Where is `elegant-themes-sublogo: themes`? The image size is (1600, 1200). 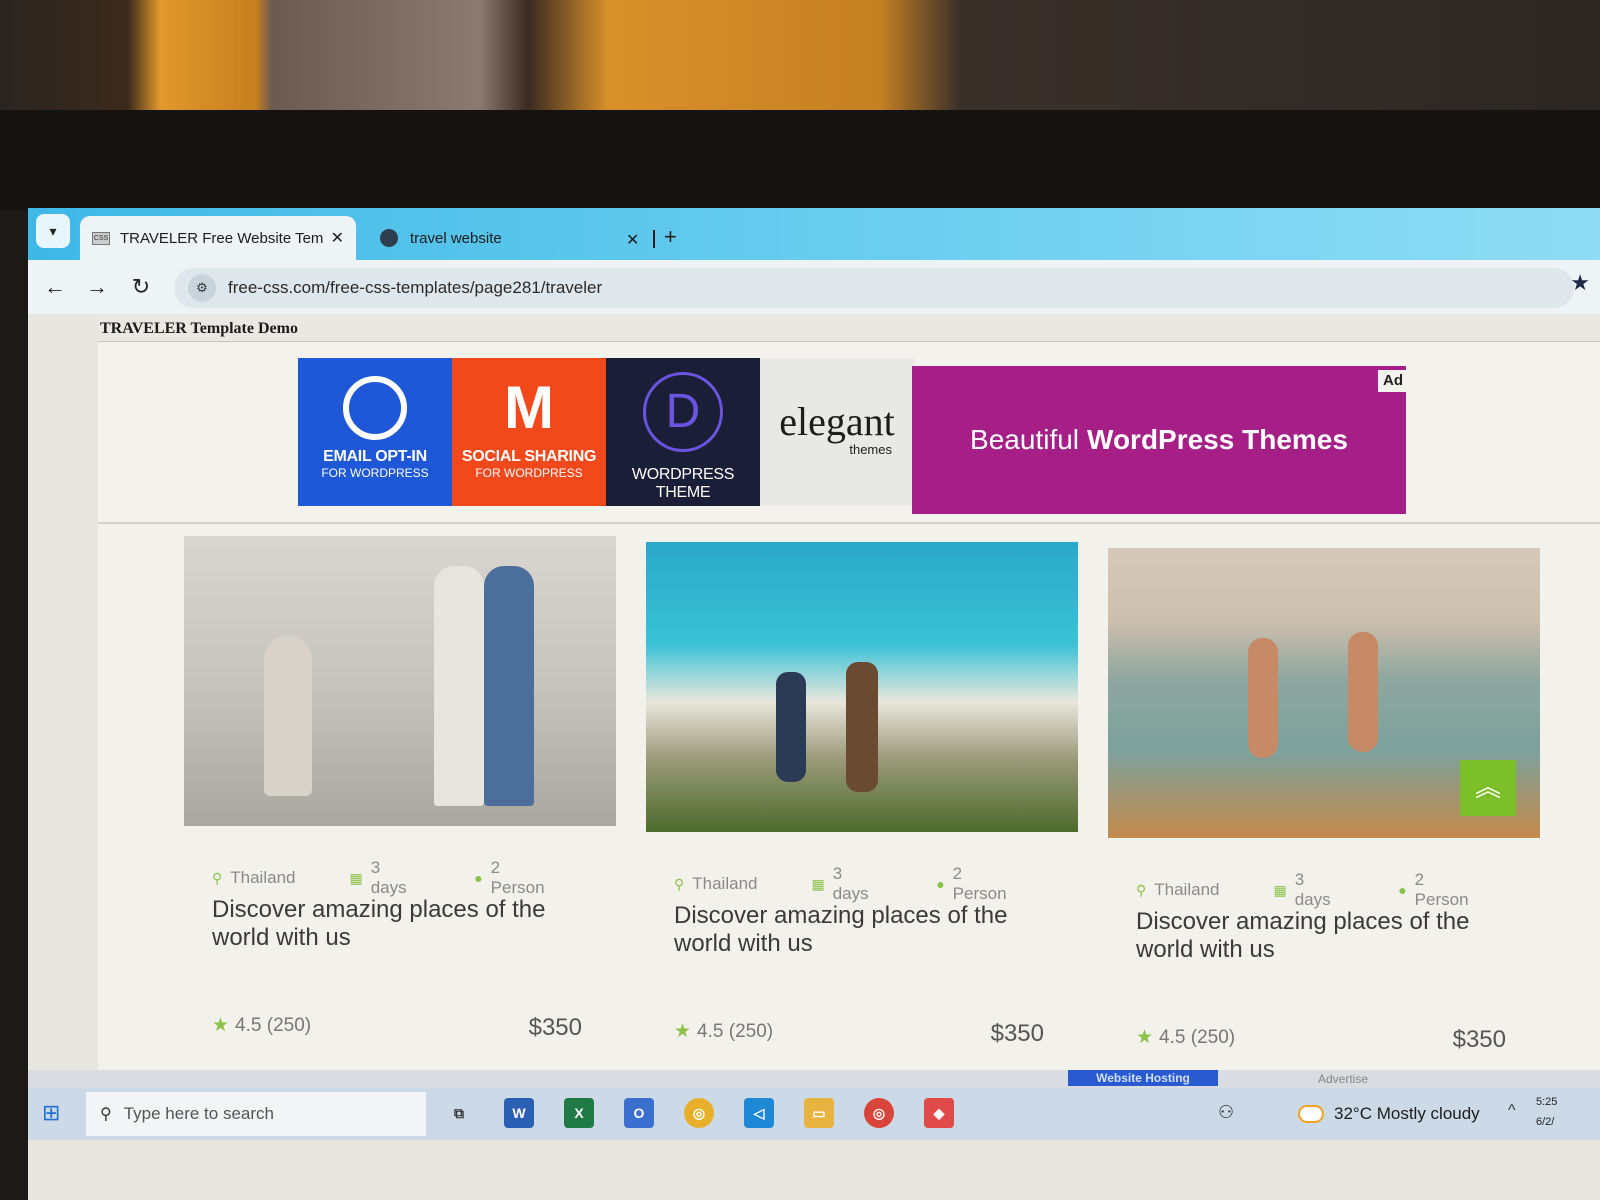
elegant-themes-sublogo: themes is located at coordinates (870, 449).